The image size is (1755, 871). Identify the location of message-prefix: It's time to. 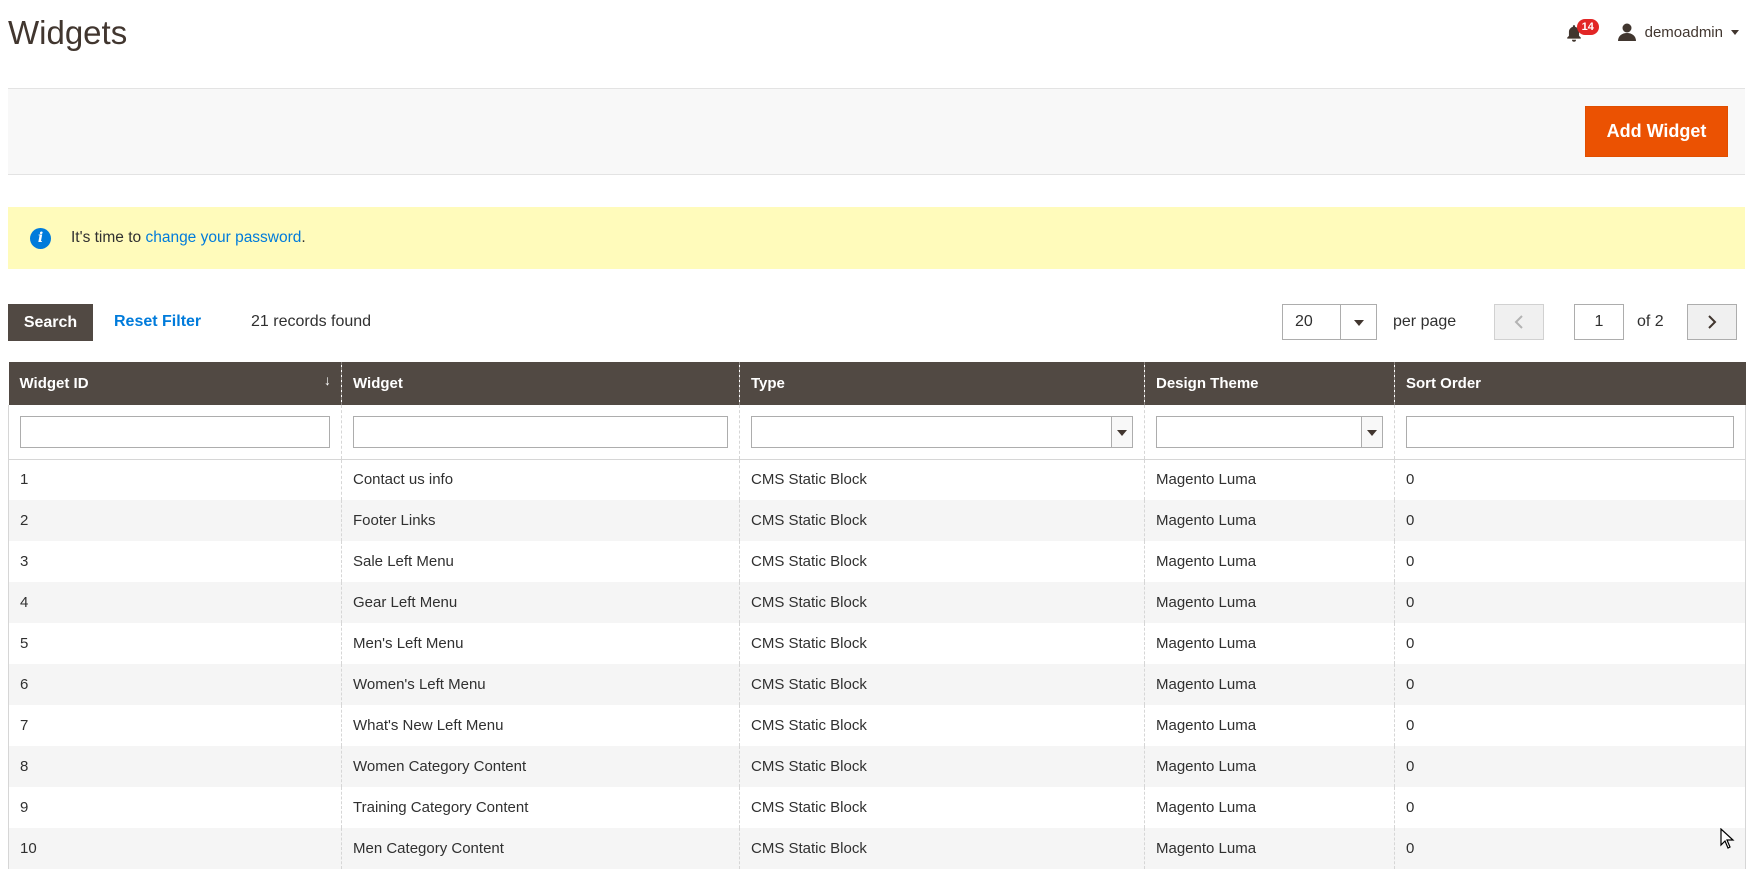
(108, 237).